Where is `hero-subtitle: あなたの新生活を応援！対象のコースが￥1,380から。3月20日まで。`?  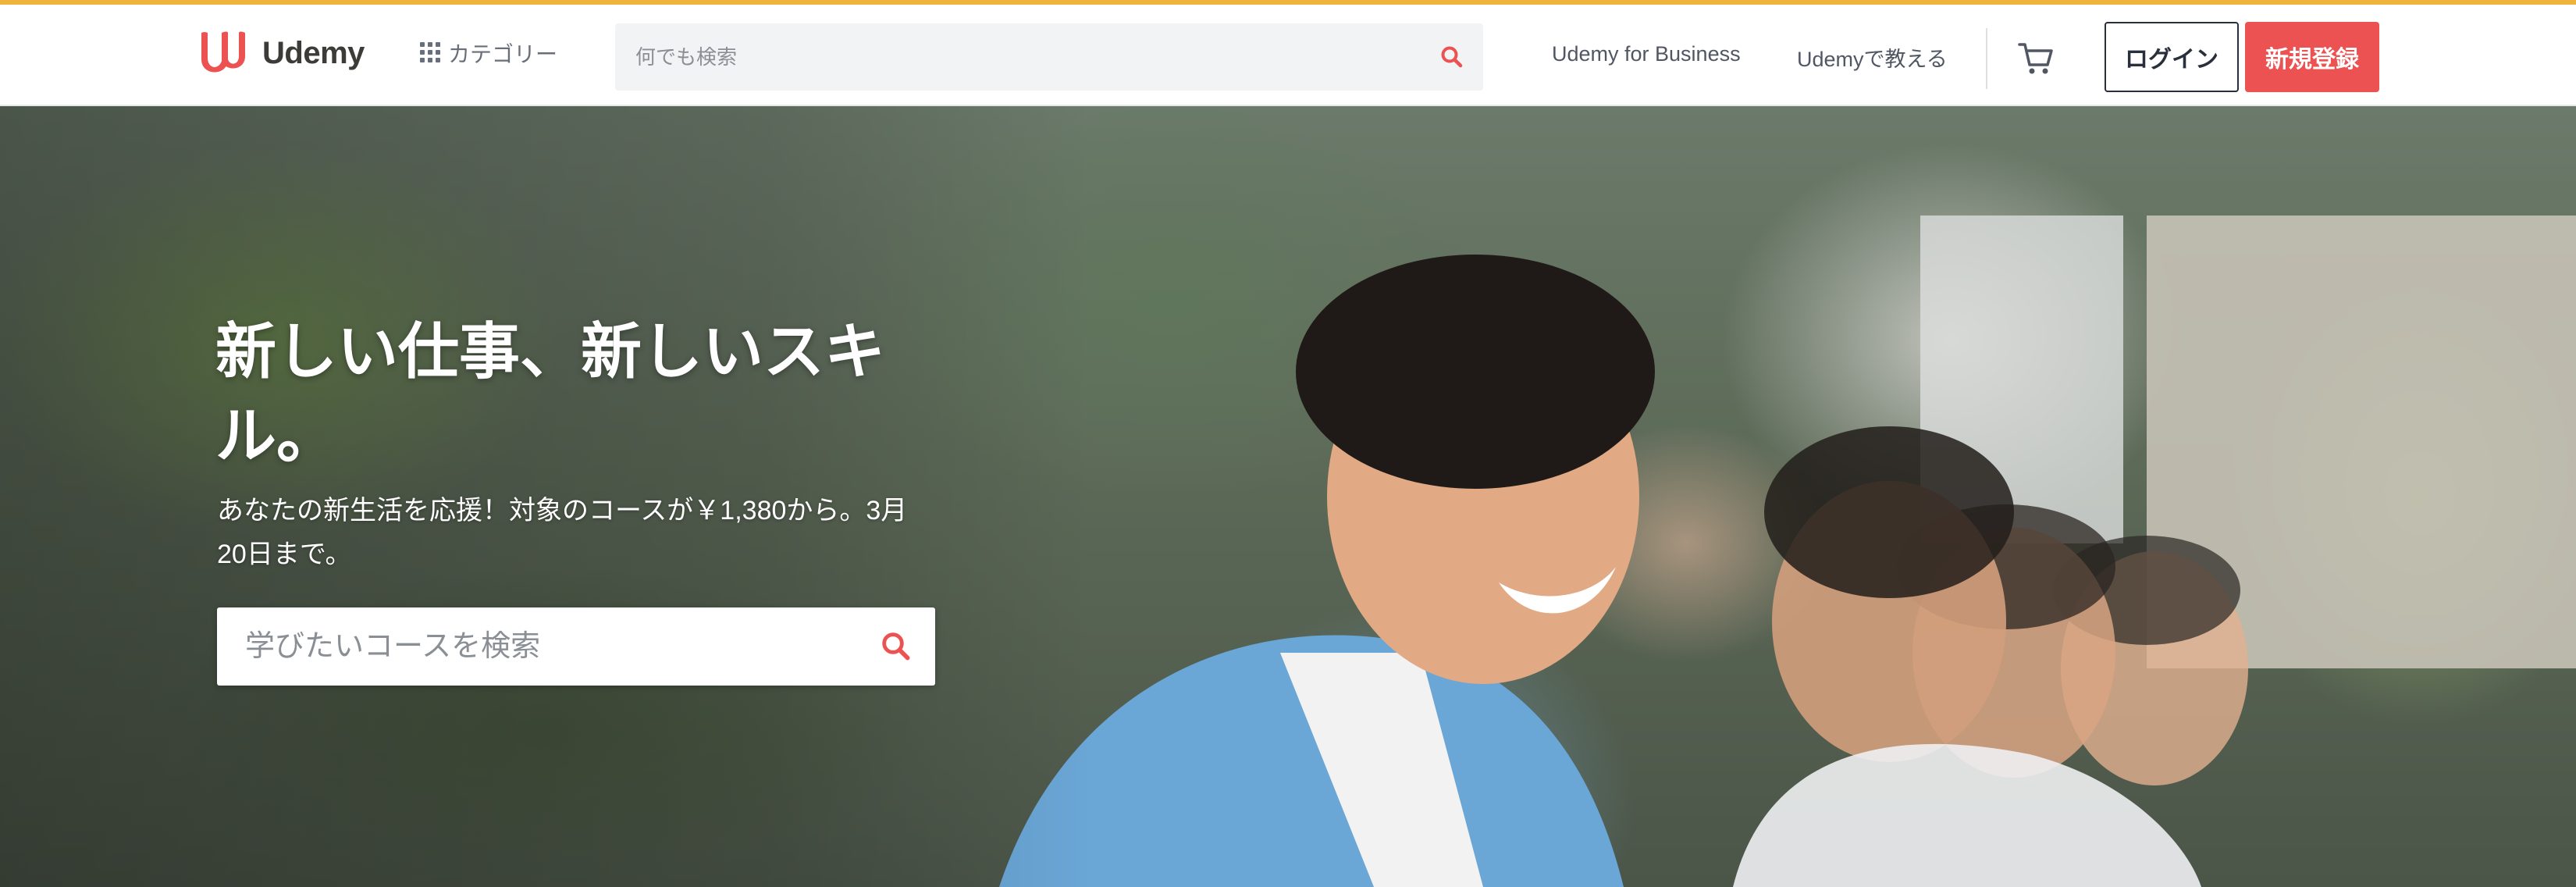
hero-subtitle: あなたの新生活を応援！対象のコースが￥1,380から。3月20日まで。 is located at coordinates (562, 532).